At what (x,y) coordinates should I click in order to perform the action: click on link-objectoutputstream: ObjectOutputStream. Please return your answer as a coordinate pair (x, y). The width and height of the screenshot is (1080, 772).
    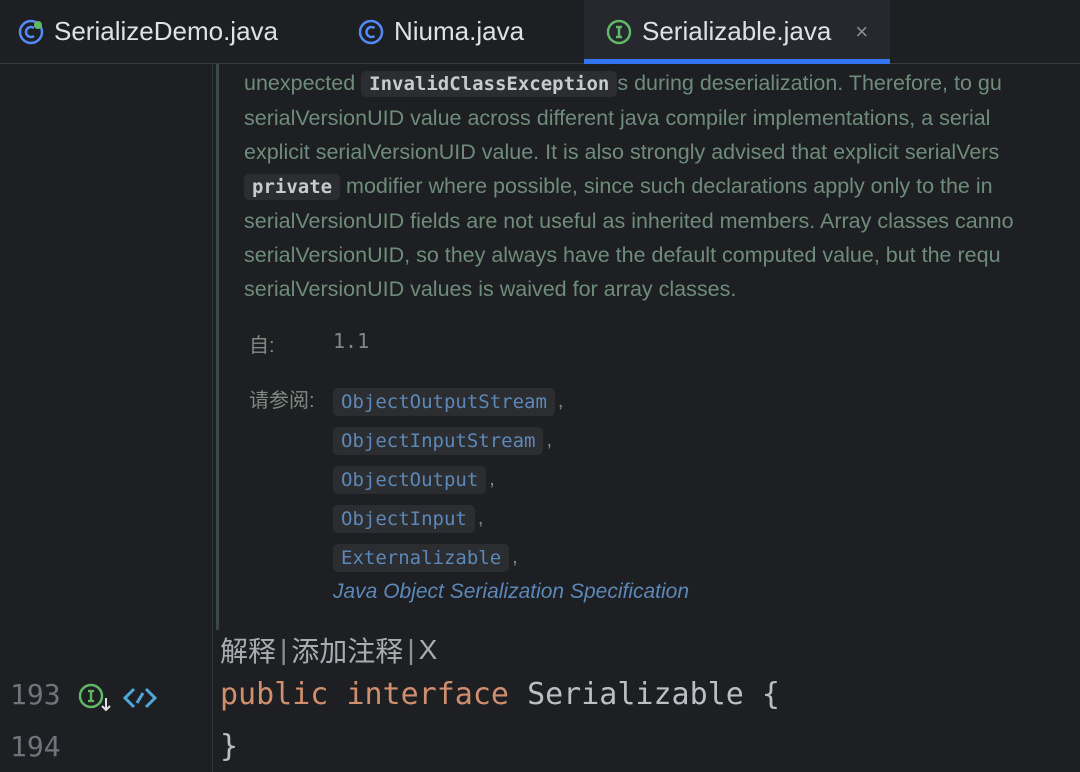
    Looking at the image, I should click on (444, 401).